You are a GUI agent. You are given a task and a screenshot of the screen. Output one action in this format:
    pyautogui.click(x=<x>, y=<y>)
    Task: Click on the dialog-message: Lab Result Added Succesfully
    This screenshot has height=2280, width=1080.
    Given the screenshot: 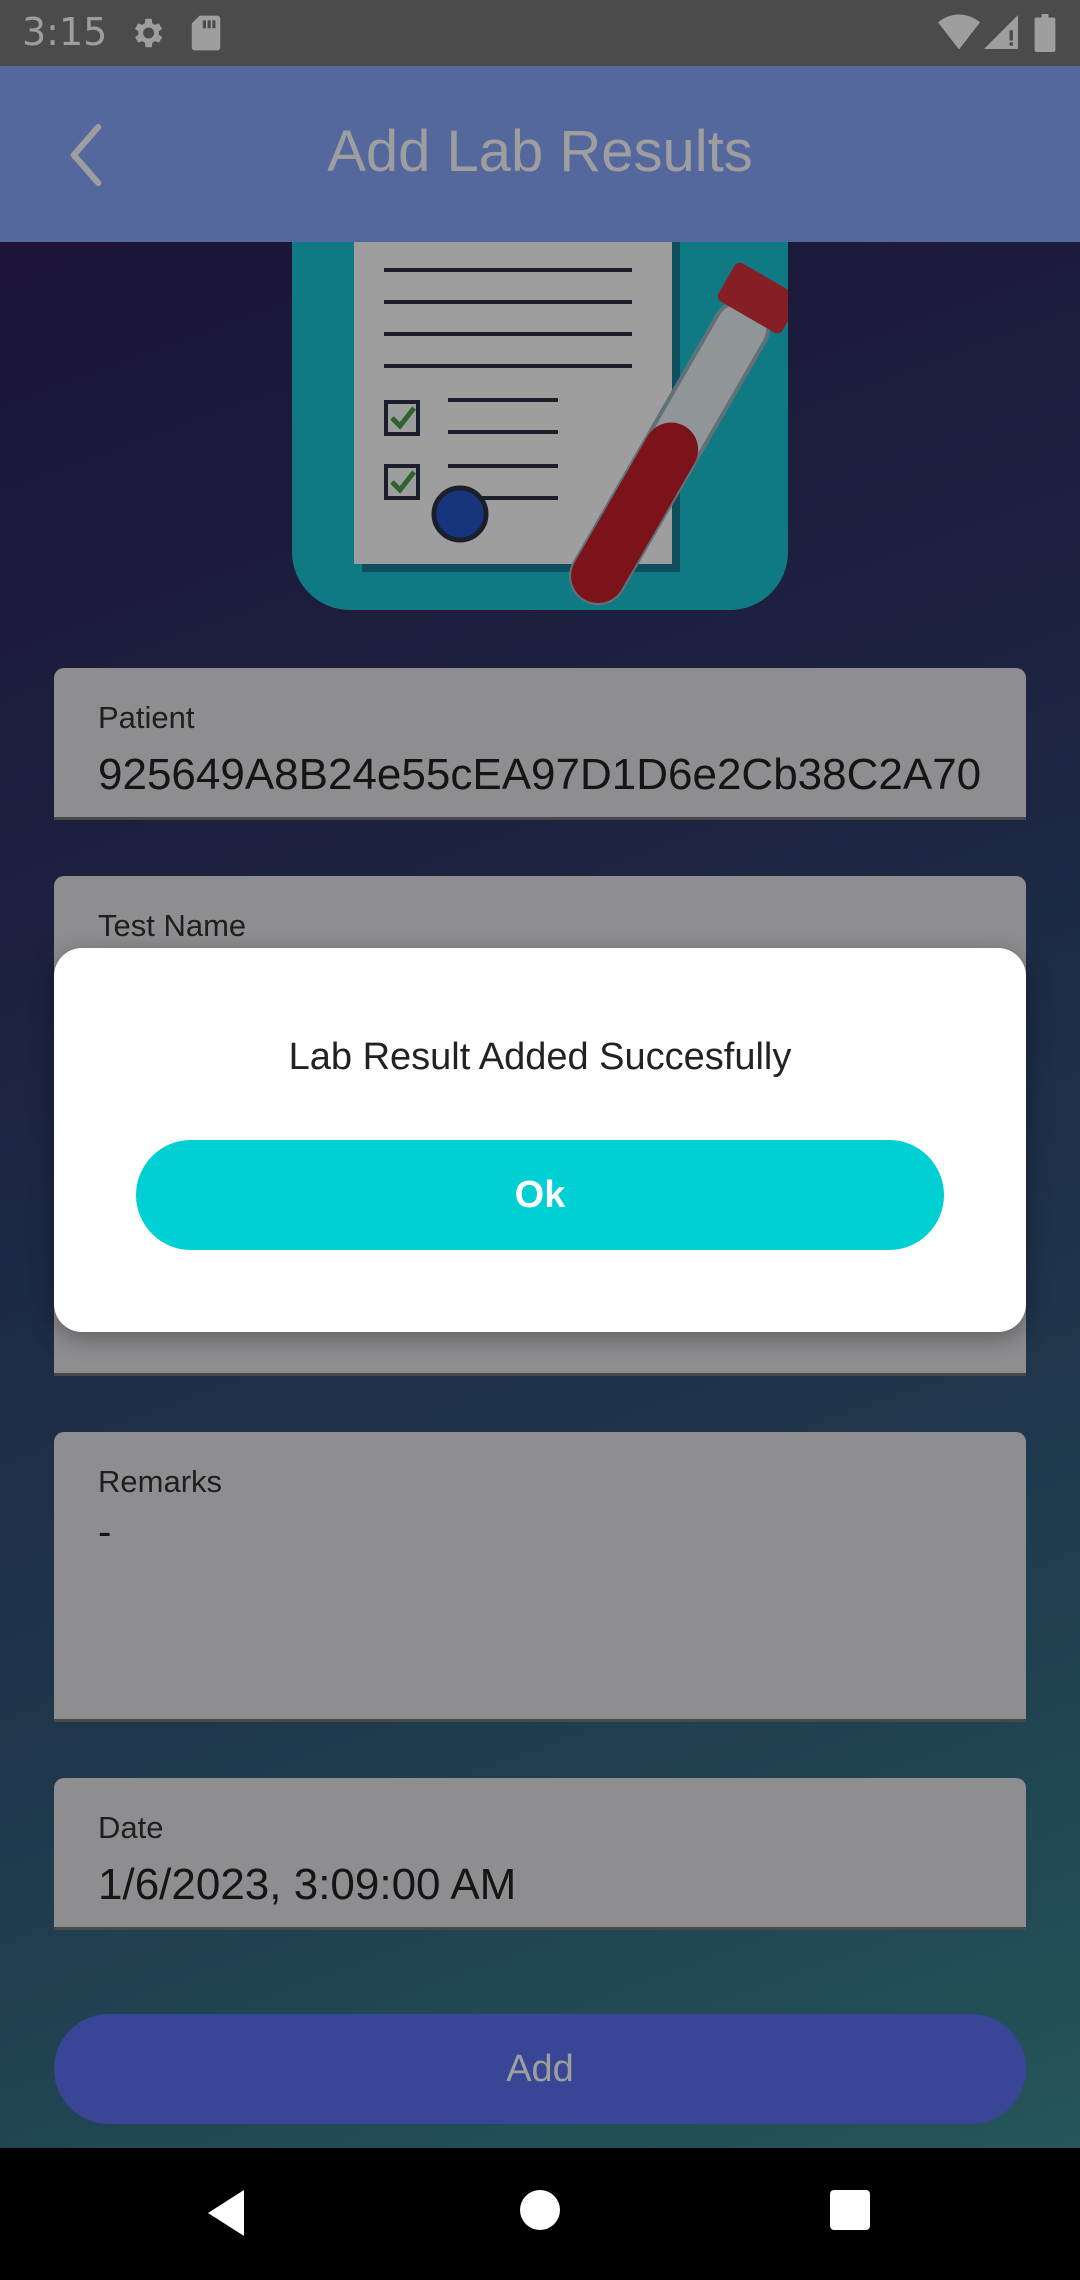 What is the action you would take?
    pyautogui.click(x=540, y=1057)
    